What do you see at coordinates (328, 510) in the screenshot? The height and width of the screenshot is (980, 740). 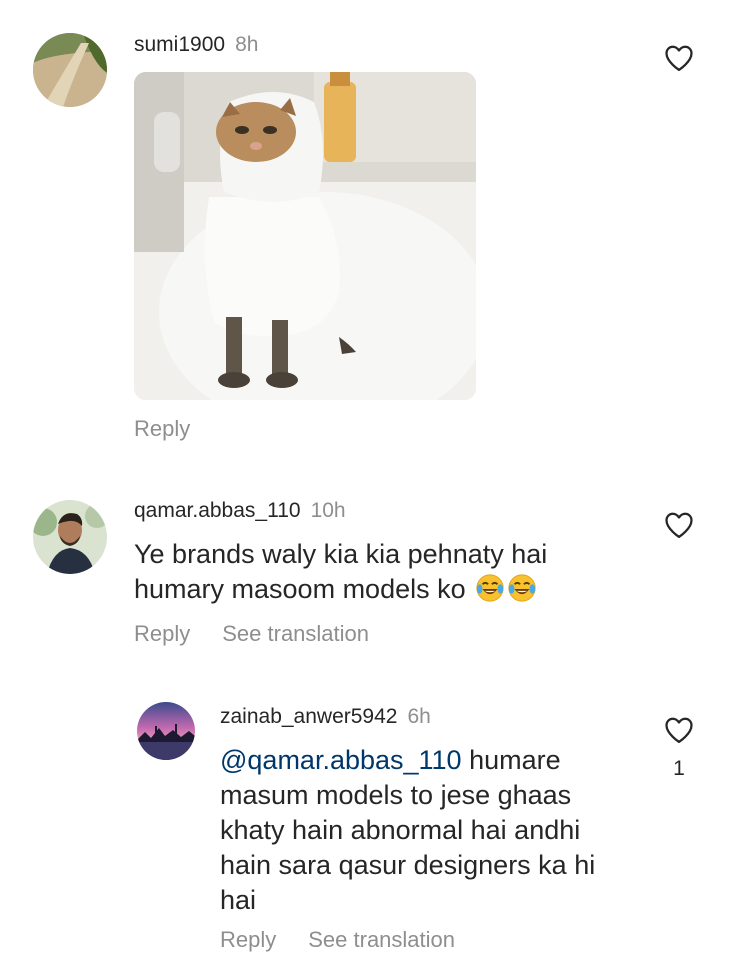 I see `timestamp: 10h` at bounding box center [328, 510].